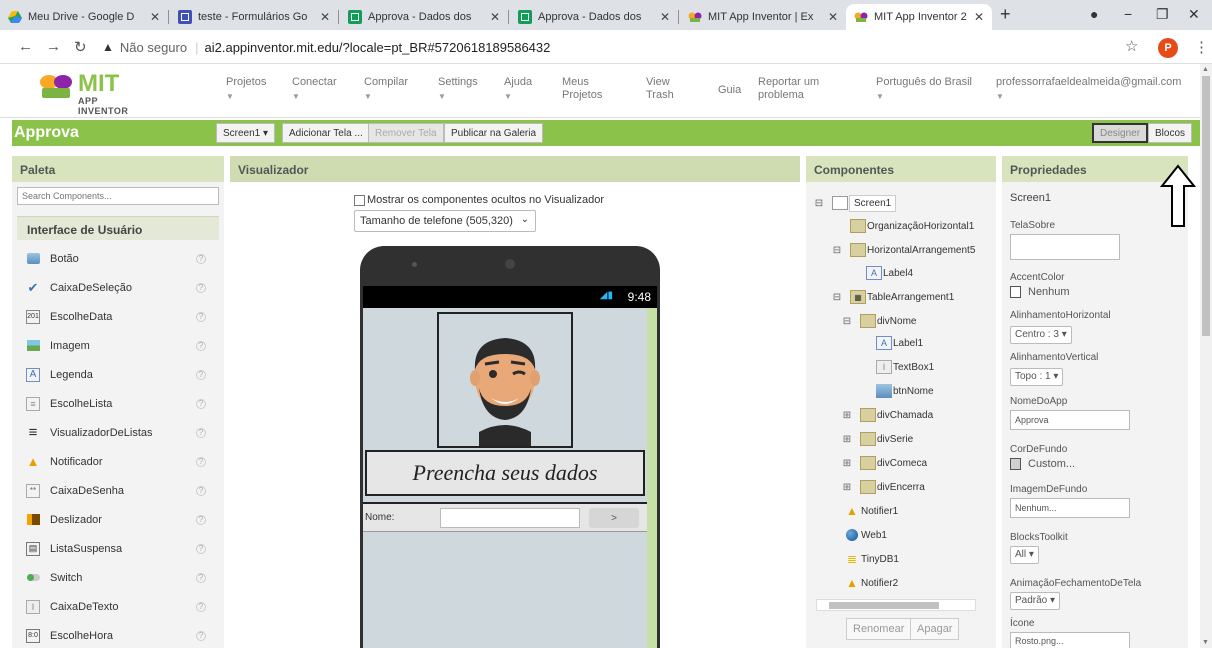 The height and width of the screenshot is (648, 1212). I want to click on tree-item: ⊟ divNome, so click(879, 321).